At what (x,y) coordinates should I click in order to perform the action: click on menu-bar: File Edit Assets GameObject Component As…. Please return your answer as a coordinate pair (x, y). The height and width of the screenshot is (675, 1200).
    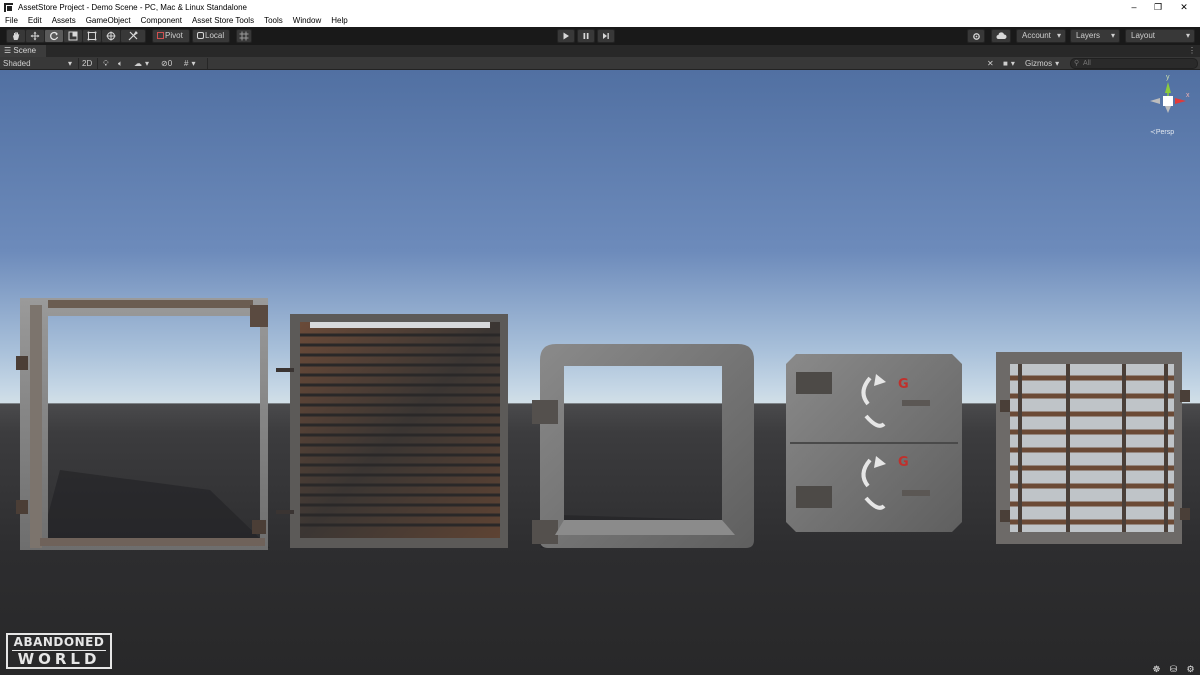
    Looking at the image, I should click on (600, 20).